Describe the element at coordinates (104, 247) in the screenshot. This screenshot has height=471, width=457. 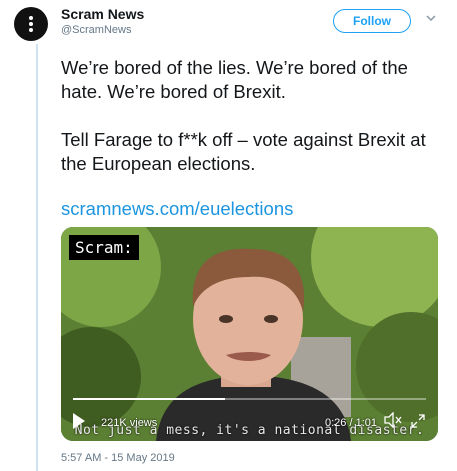
I see `scram-badge: Scram:` at that location.